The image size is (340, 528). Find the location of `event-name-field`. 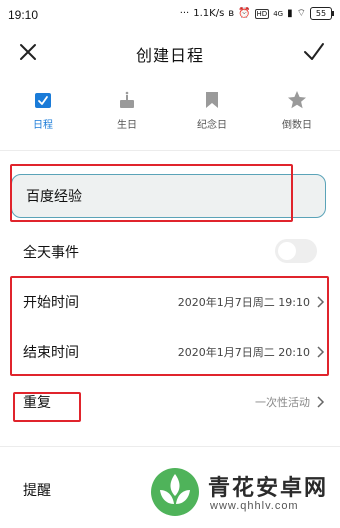

event-name-field is located at coordinates (168, 196).